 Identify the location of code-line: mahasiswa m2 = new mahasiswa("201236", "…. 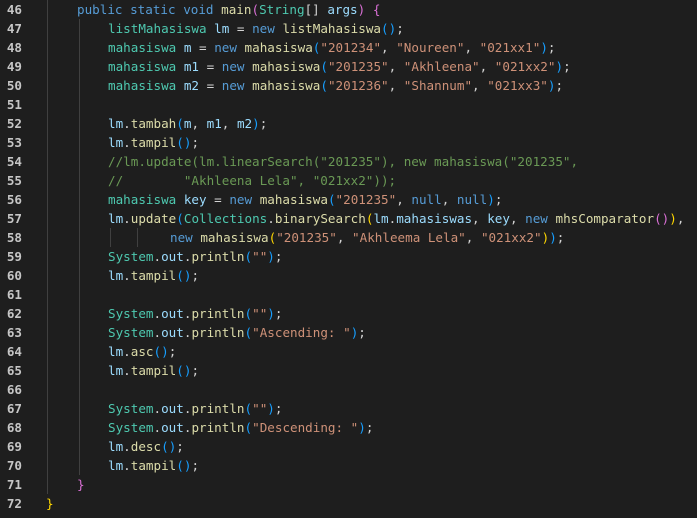
(335, 85).